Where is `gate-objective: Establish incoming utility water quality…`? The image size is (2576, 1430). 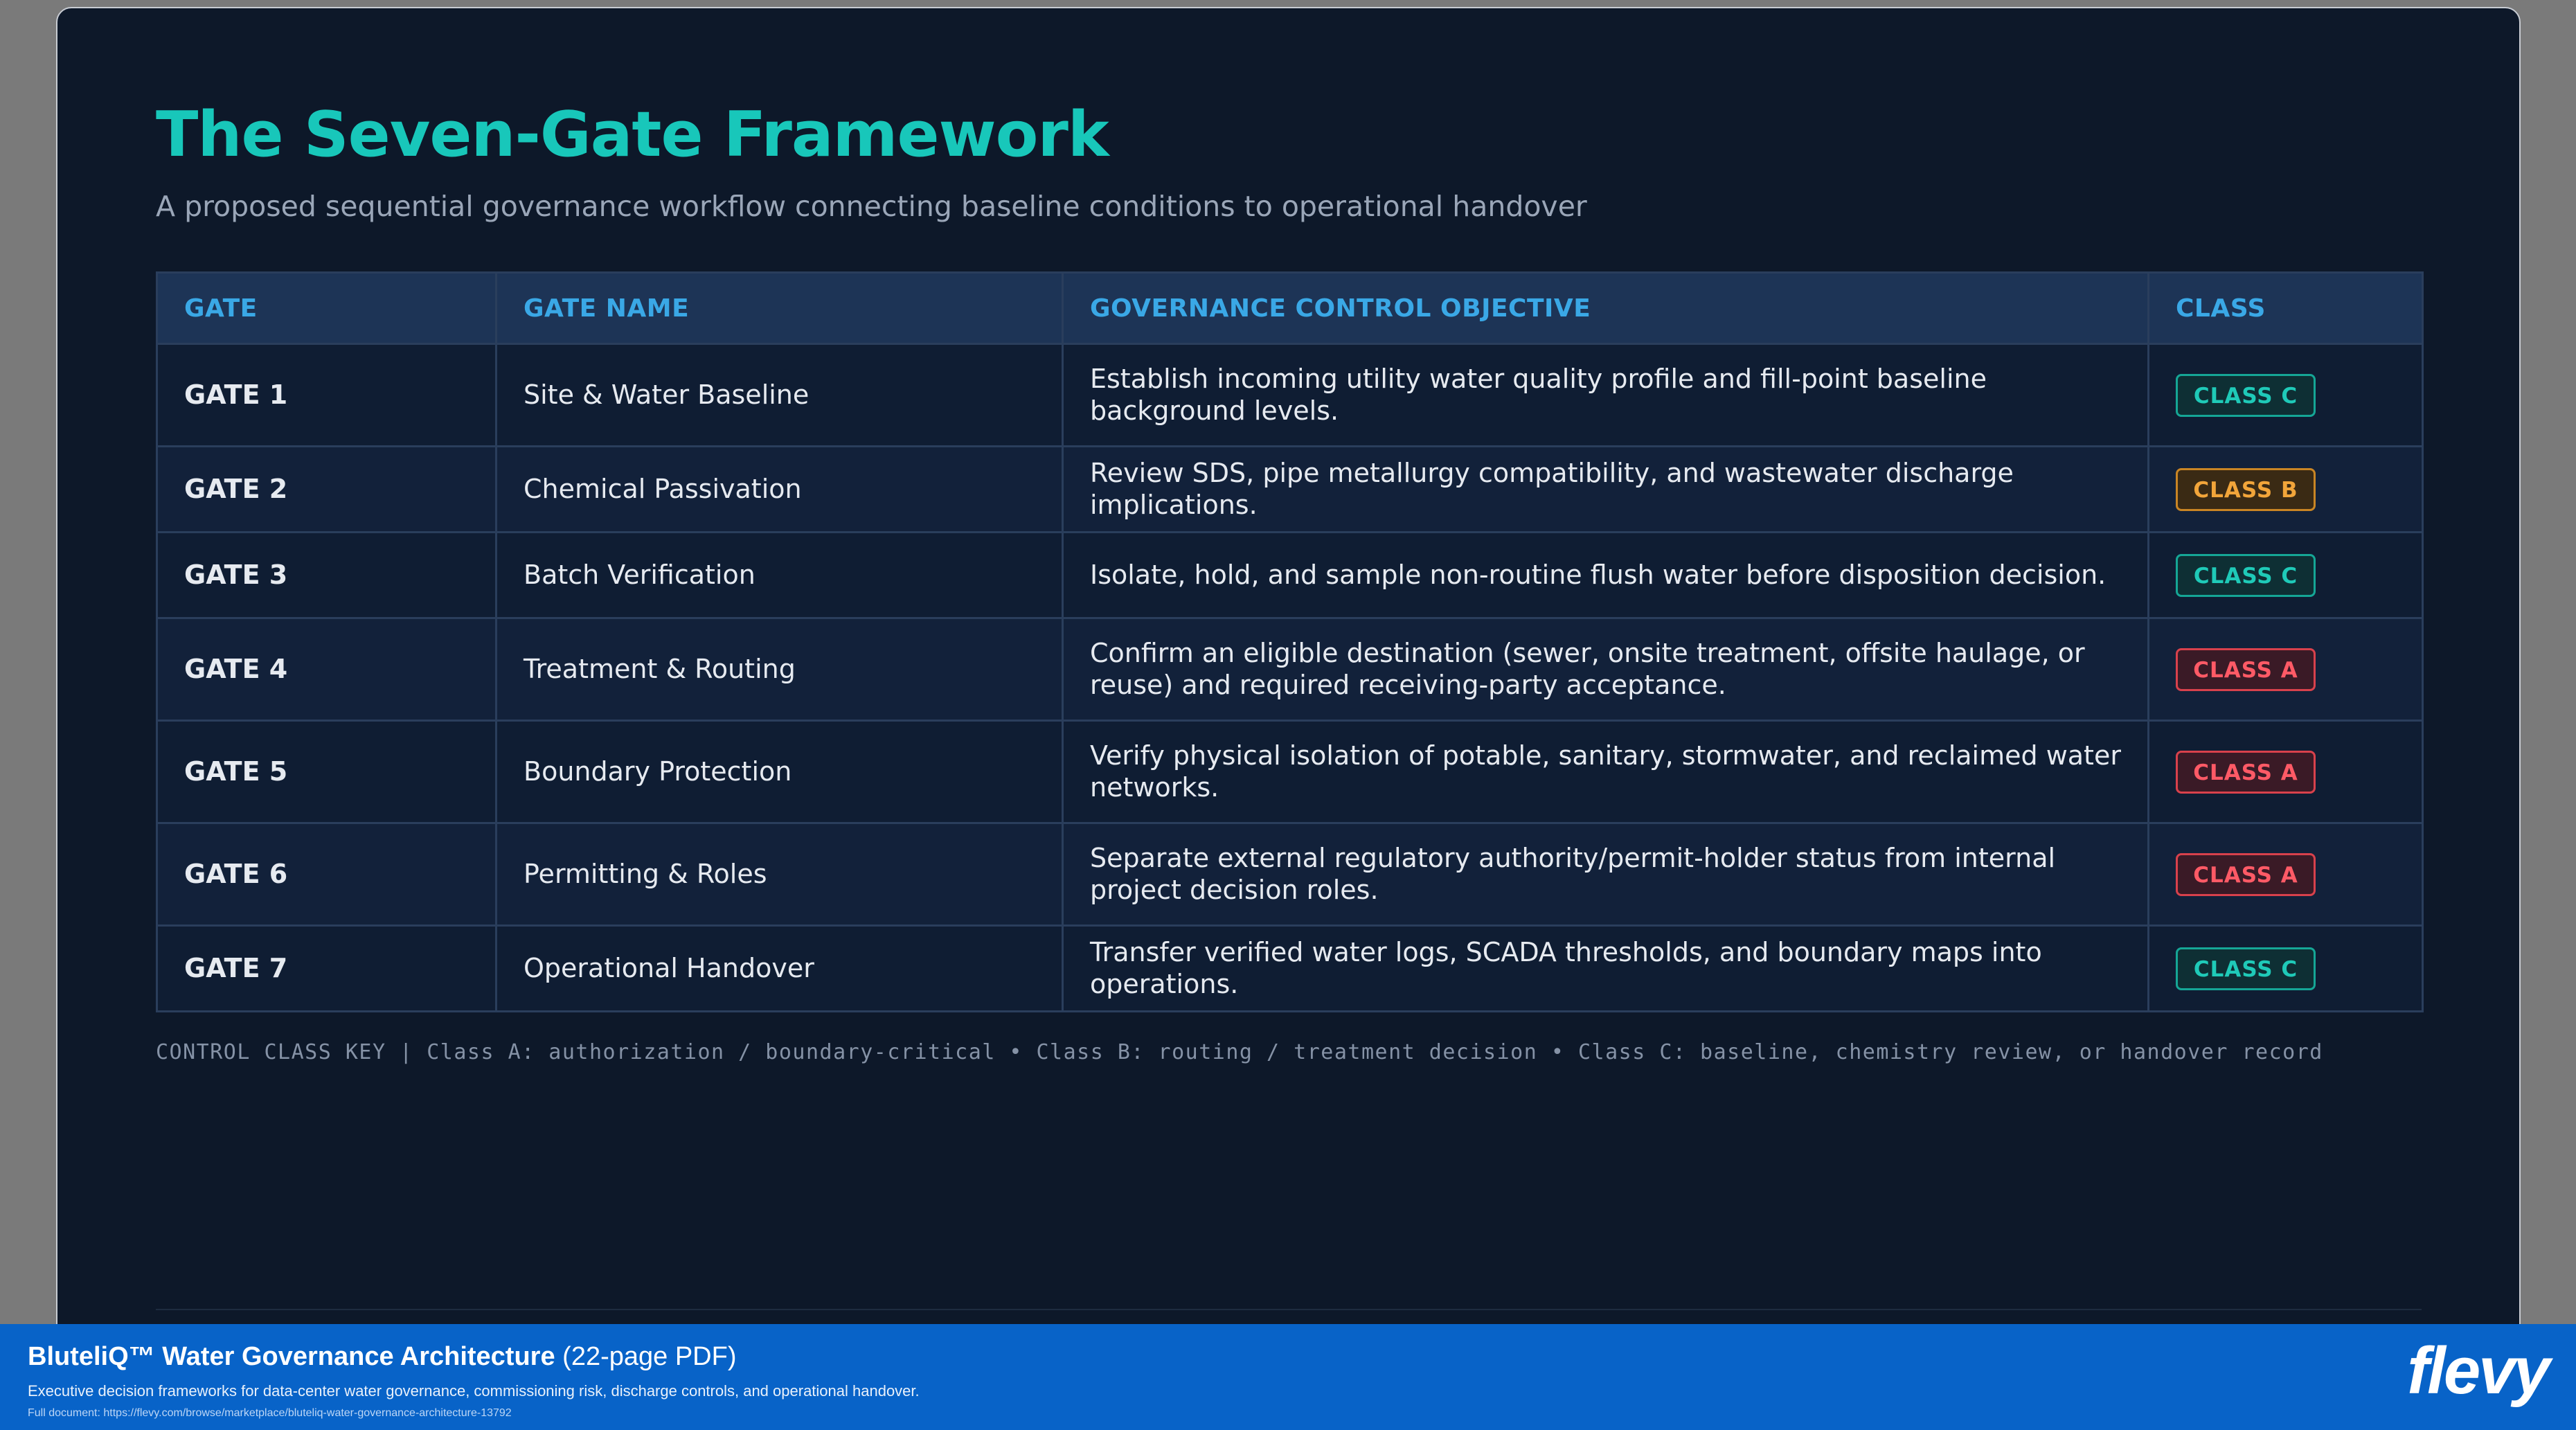
gate-objective: Establish incoming utility water quality… is located at coordinates (1605, 395).